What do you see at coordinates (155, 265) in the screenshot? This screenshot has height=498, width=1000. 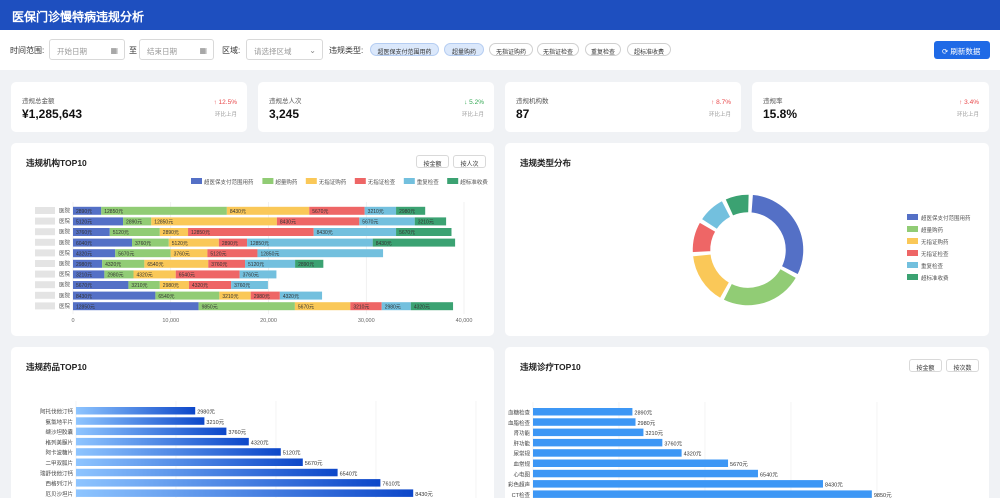 I see `bar-data-label: 6540元` at bounding box center [155, 265].